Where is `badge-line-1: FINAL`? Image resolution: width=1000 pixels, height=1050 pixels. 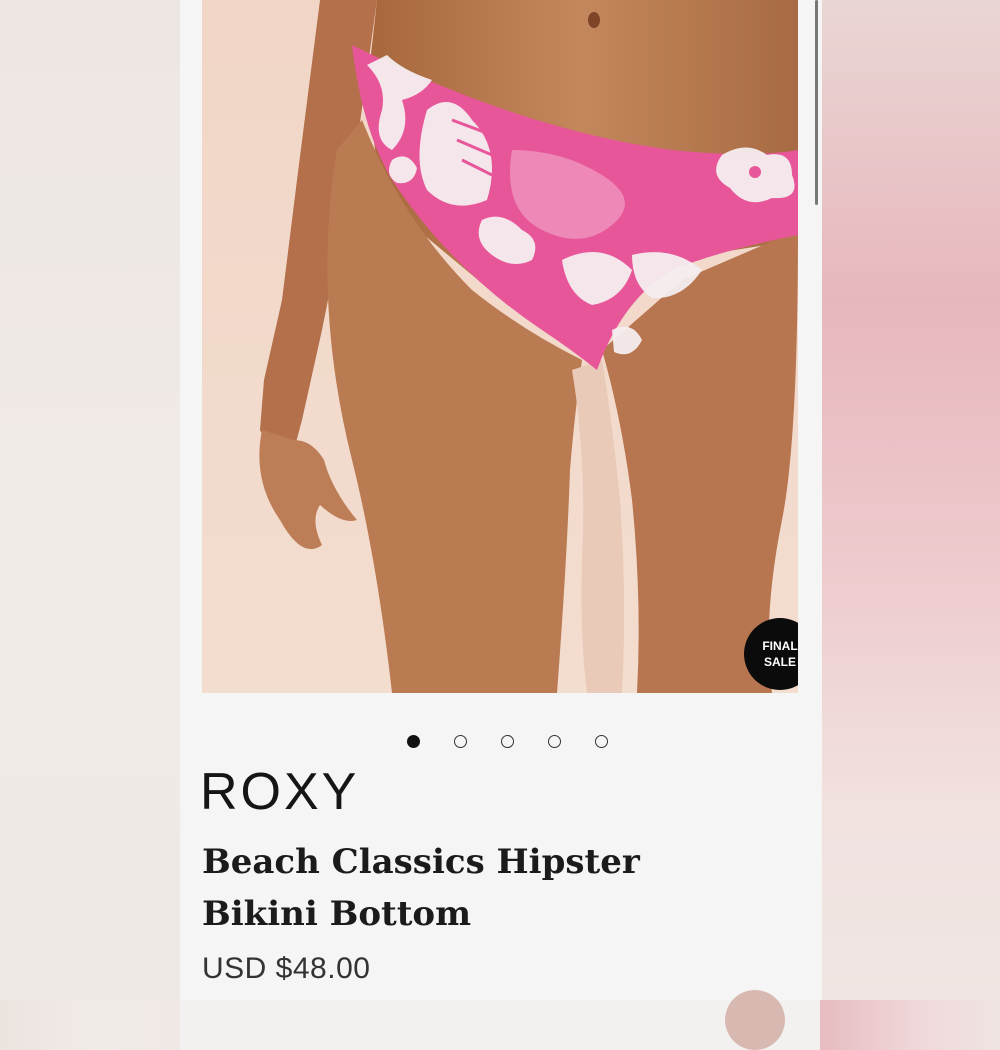
badge-line-1: FINAL is located at coordinates (780, 646).